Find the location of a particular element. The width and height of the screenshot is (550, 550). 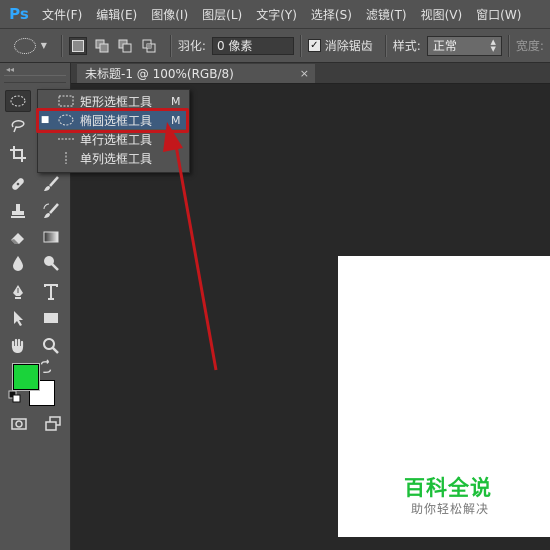

hand-icon is located at coordinates (17, 345).